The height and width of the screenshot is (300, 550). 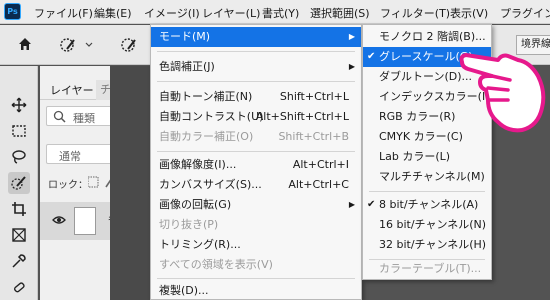 I want to click on quick-selection-icon, so click(x=19, y=183).